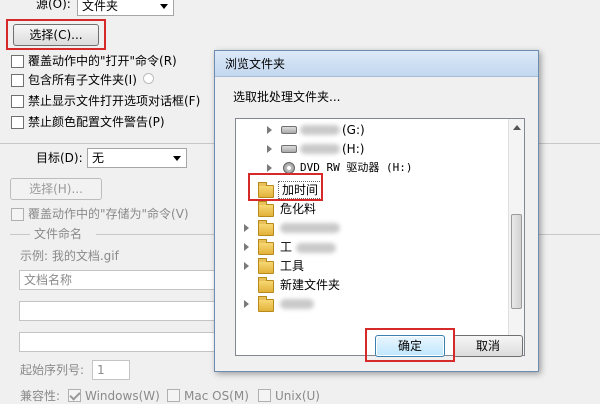 The image size is (600, 404). Describe the element at coordinates (117, 280) in the screenshot. I see `name-part-1-select: 文档名称` at that location.